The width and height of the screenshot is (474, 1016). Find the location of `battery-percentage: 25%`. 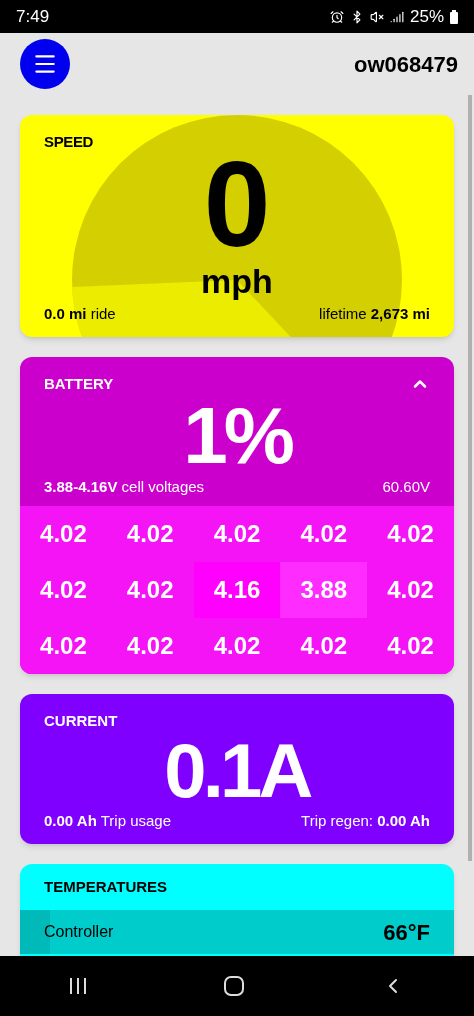

battery-percentage: 25% is located at coordinates (426, 16).